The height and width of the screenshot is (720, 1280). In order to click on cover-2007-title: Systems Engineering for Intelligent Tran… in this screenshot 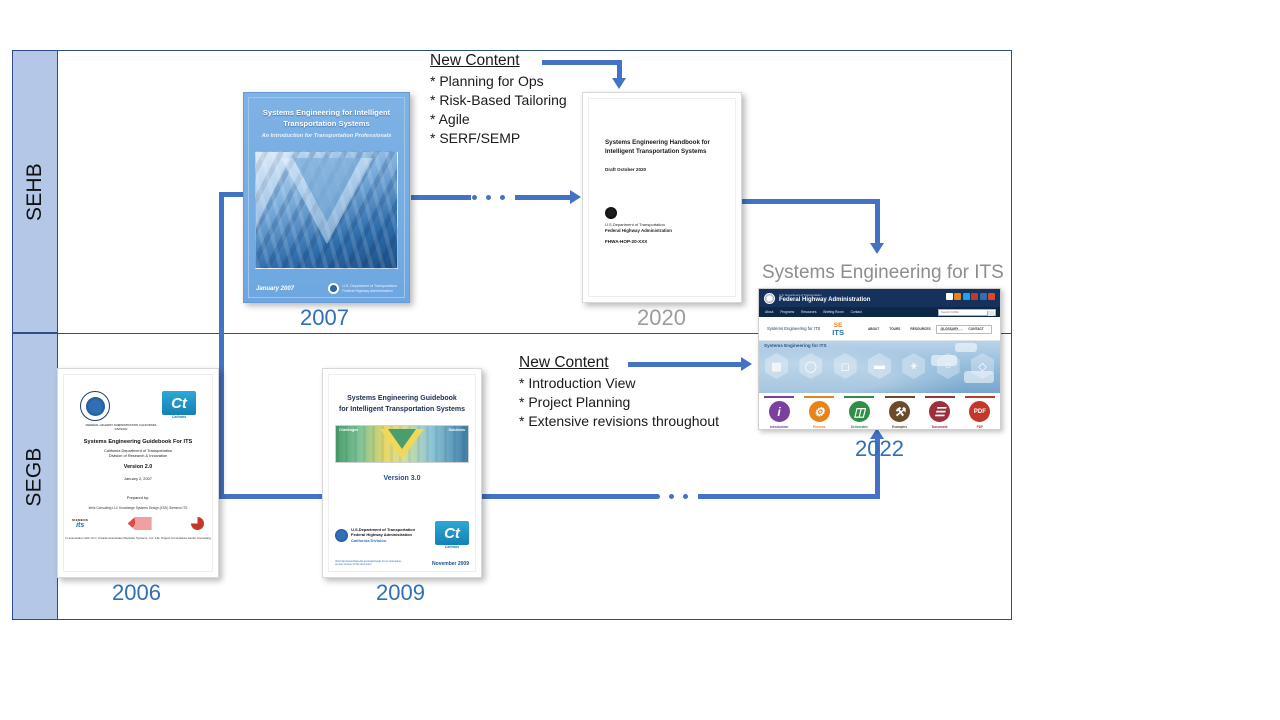, I will do `click(326, 118)`.